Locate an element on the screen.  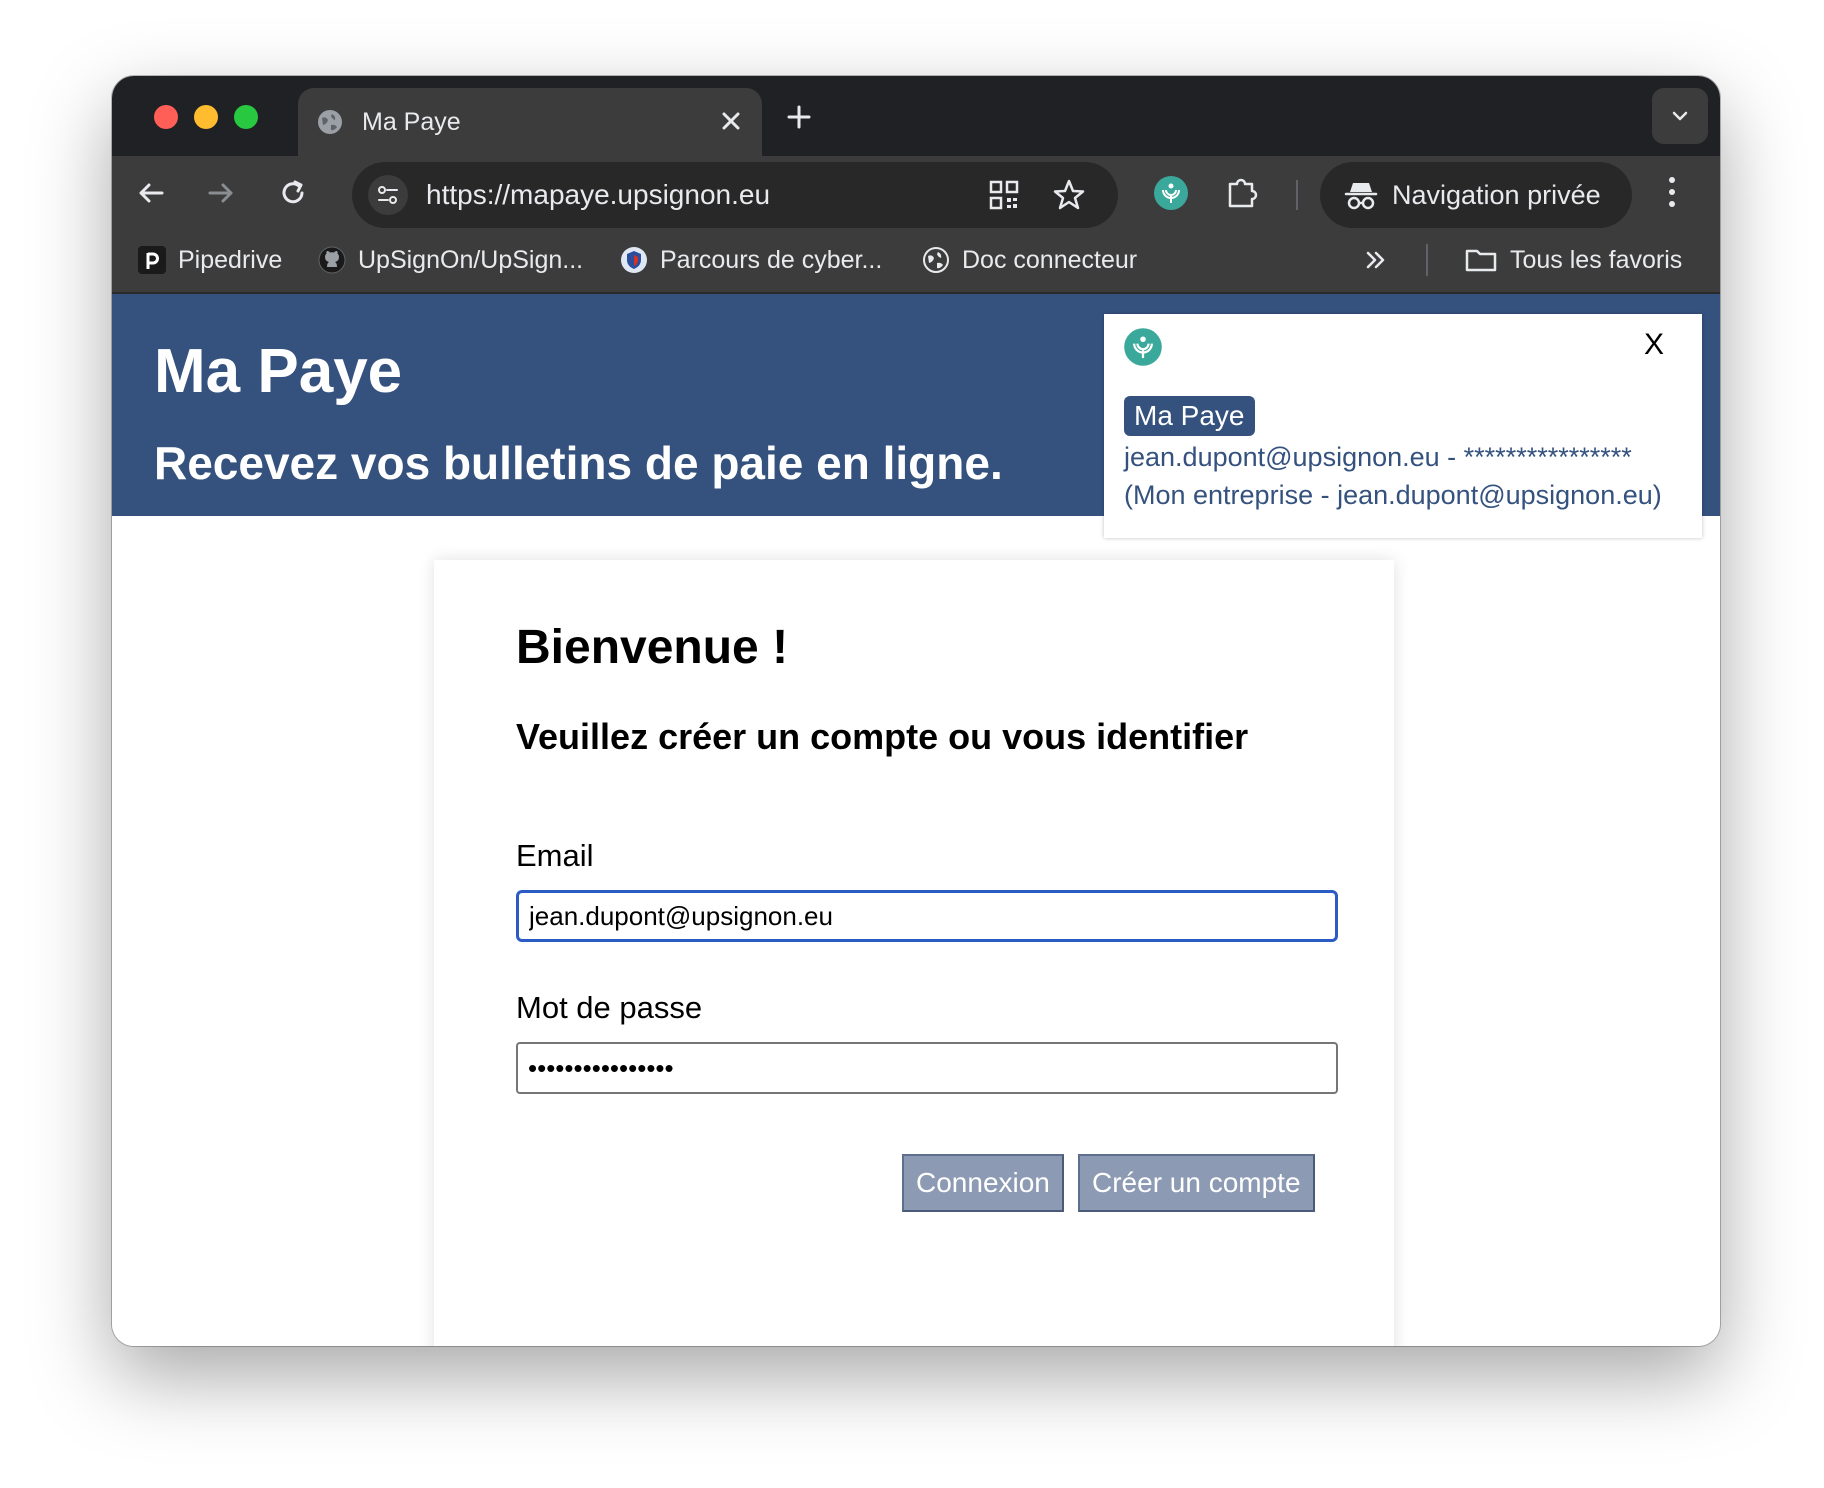
reload-icon is located at coordinates (293, 193).